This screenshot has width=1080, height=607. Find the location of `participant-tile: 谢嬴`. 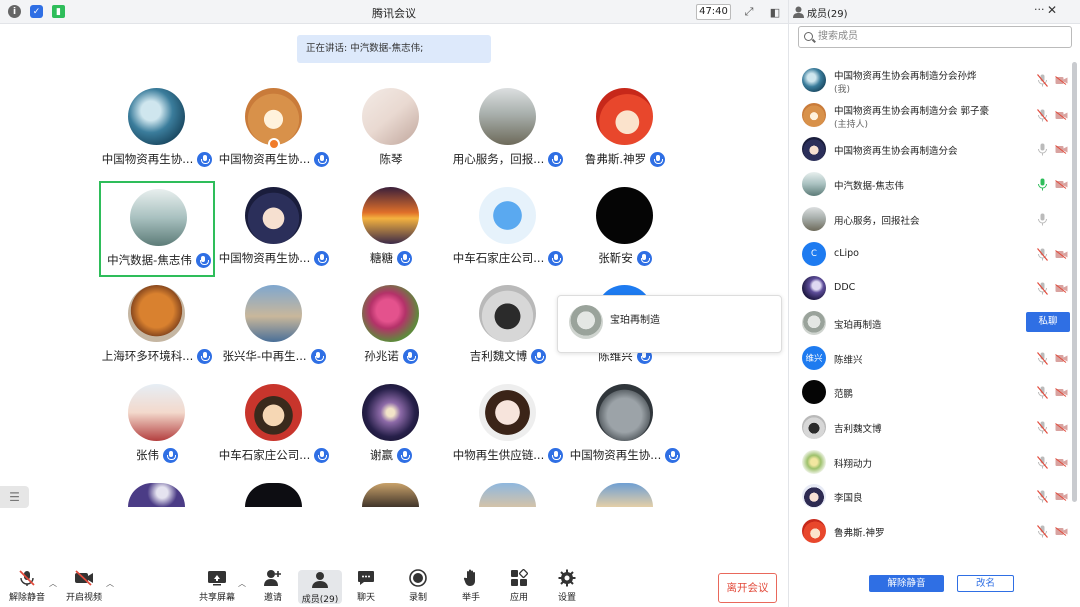

participant-tile: 谢嬴 is located at coordinates (391, 426).